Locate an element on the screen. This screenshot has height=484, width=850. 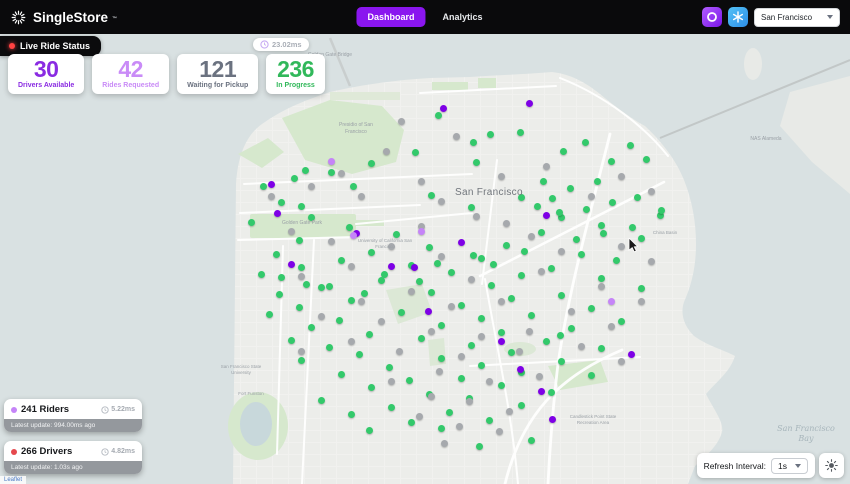
refresh-interval-pill: Refresh Interval: 1s is located at coordinates (755, 465).